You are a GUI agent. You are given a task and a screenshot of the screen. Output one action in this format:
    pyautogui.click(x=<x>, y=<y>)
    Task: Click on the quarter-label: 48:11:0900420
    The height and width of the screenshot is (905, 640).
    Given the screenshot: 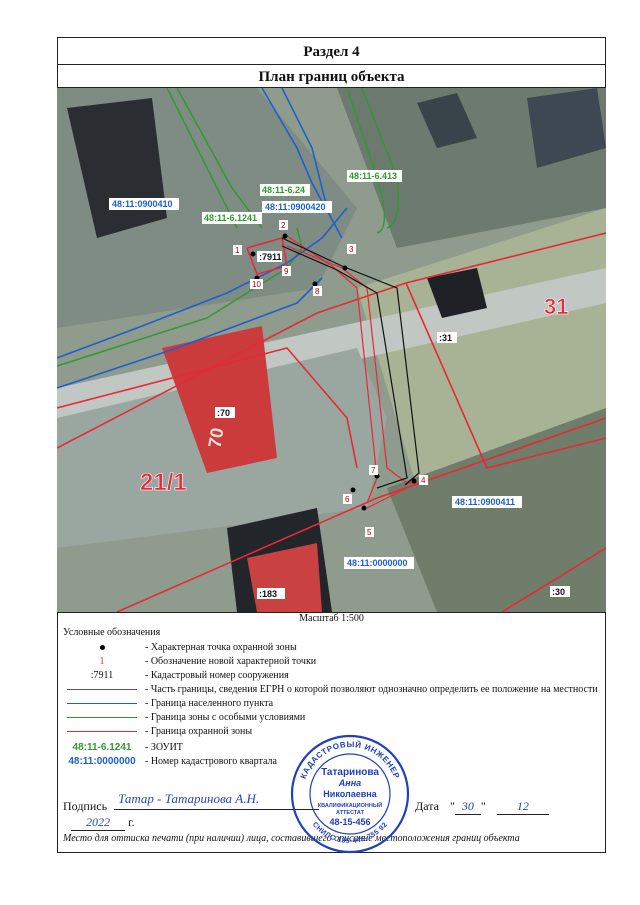 What is the action you would take?
    pyautogui.click(x=295, y=207)
    